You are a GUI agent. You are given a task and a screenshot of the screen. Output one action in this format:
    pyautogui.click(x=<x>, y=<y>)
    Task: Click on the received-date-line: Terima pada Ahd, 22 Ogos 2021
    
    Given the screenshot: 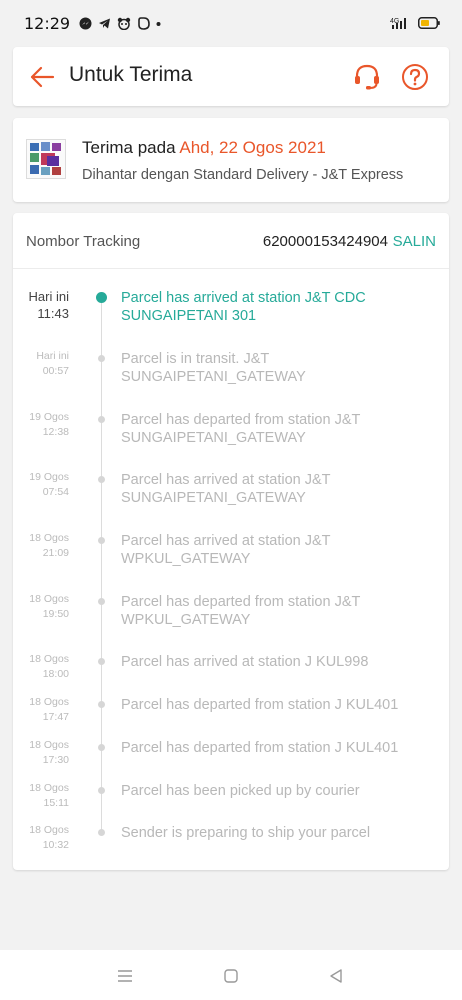 What is the action you would take?
    pyautogui.click(x=204, y=148)
    